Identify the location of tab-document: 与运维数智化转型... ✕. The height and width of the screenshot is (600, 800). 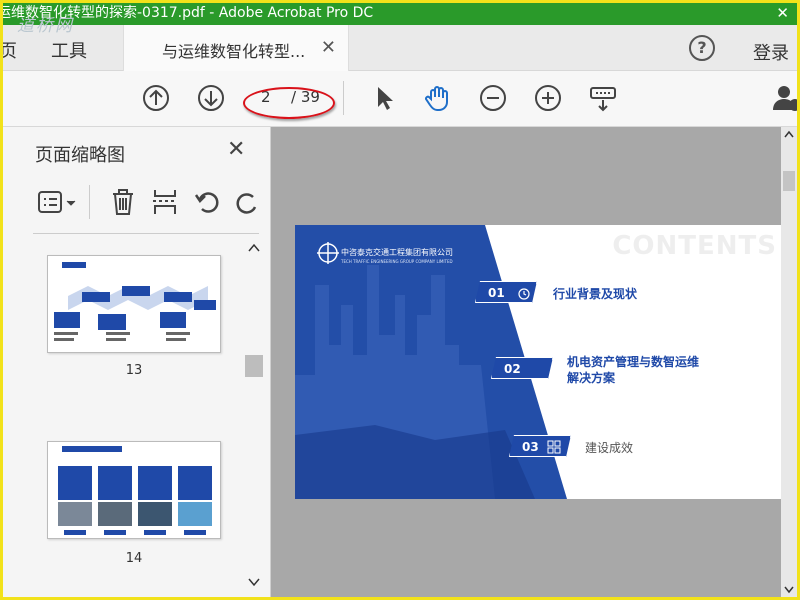
(236, 48).